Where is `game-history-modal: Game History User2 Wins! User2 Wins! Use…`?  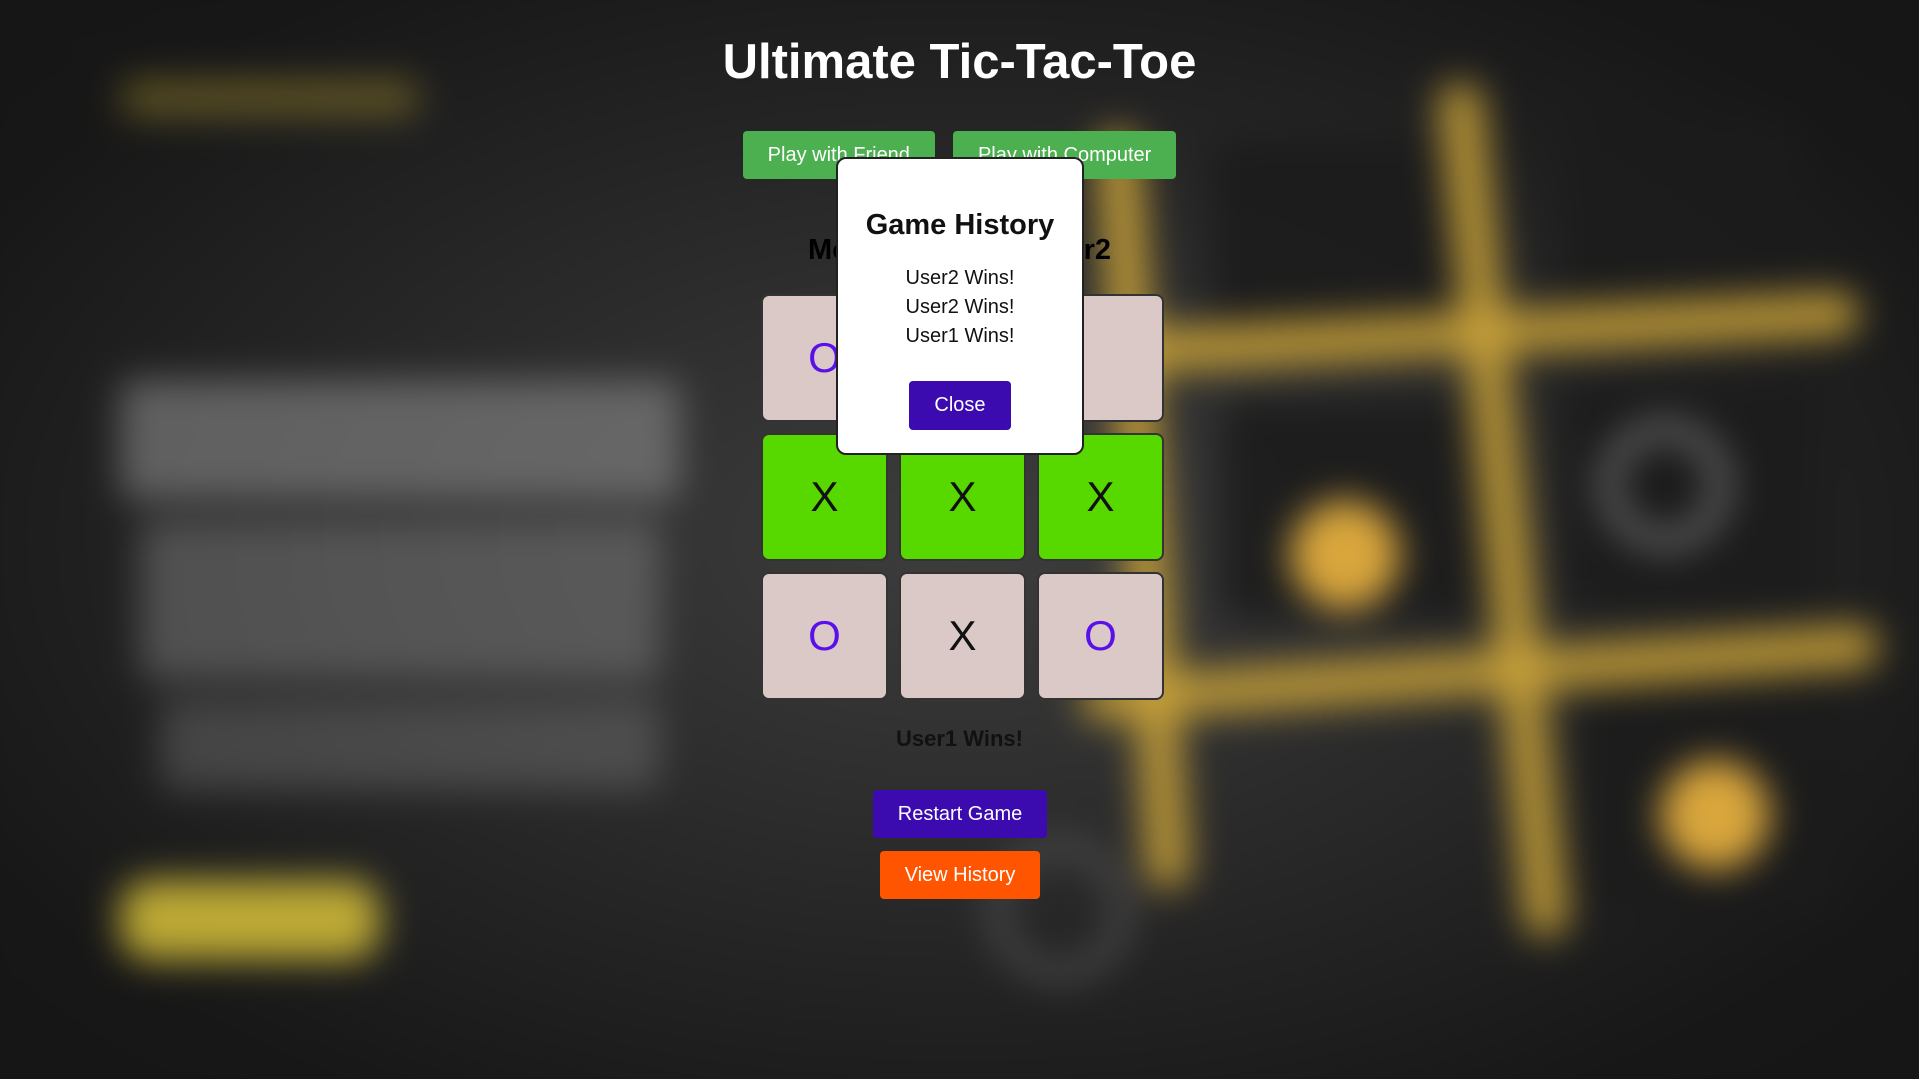
game-history-modal: Game History User2 Wins! User2 Wins! Use… is located at coordinates (960, 306).